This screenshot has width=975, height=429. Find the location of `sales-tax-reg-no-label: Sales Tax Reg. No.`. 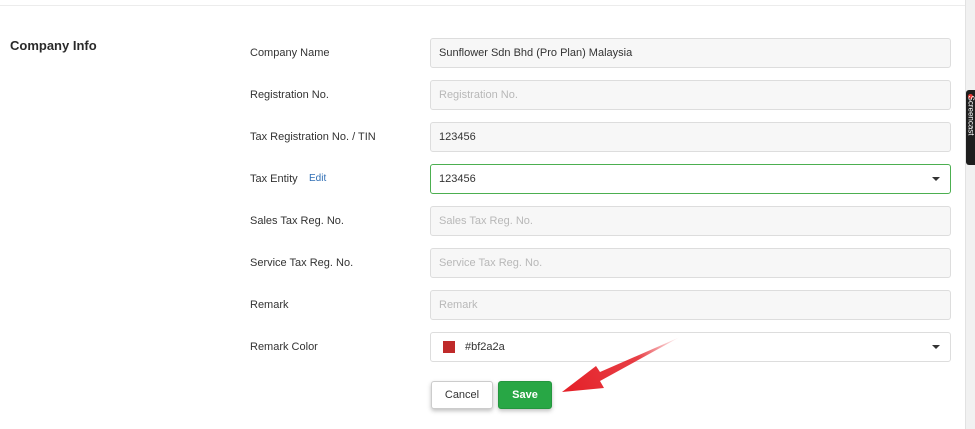

sales-tax-reg-no-label: Sales Tax Reg. No. is located at coordinates (297, 221).